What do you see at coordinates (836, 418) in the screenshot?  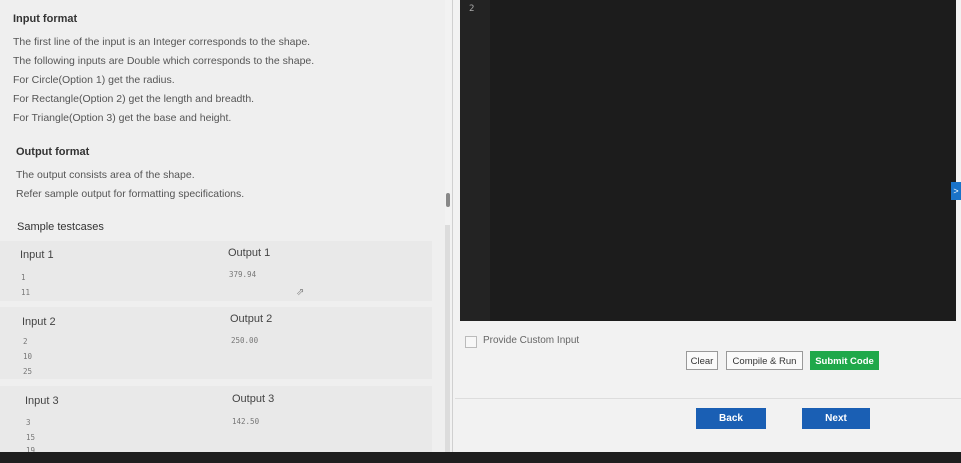 I see `next-button: Next` at bounding box center [836, 418].